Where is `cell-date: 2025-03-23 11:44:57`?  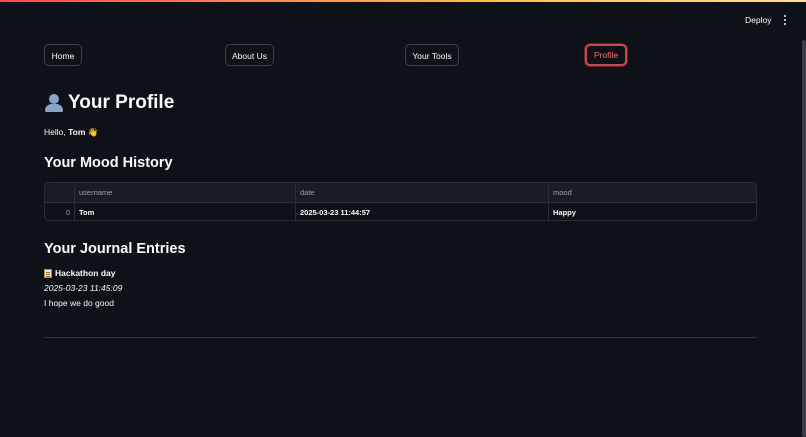 cell-date: 2025-03-23 11:44:57 is located at coordinates (421, 211).